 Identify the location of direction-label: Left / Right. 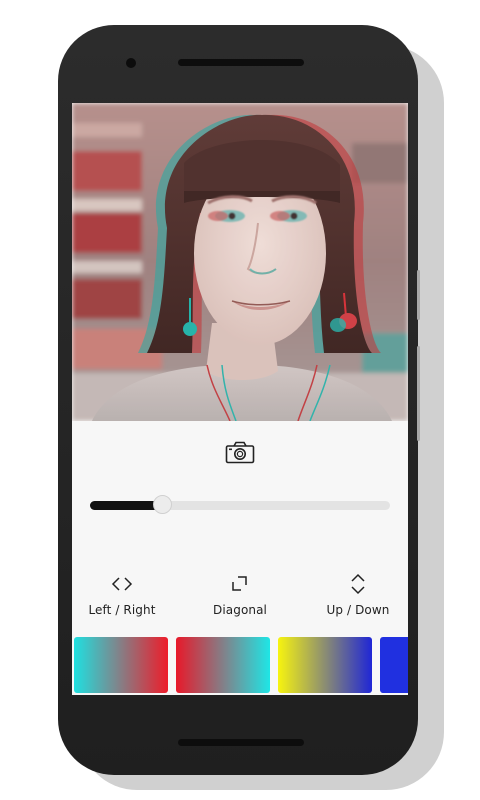
(122, 610).